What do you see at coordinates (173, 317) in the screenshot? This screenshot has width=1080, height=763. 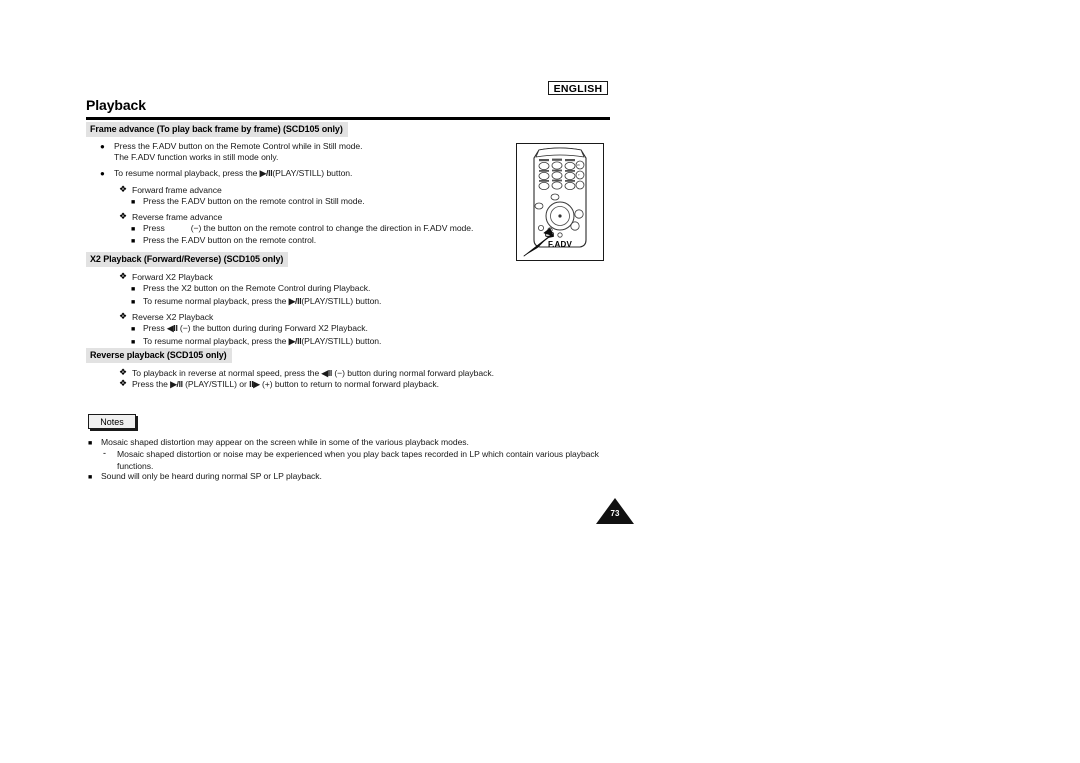 I see `body-line: Reverse X2 Playback` at bounding box center [173, 317].